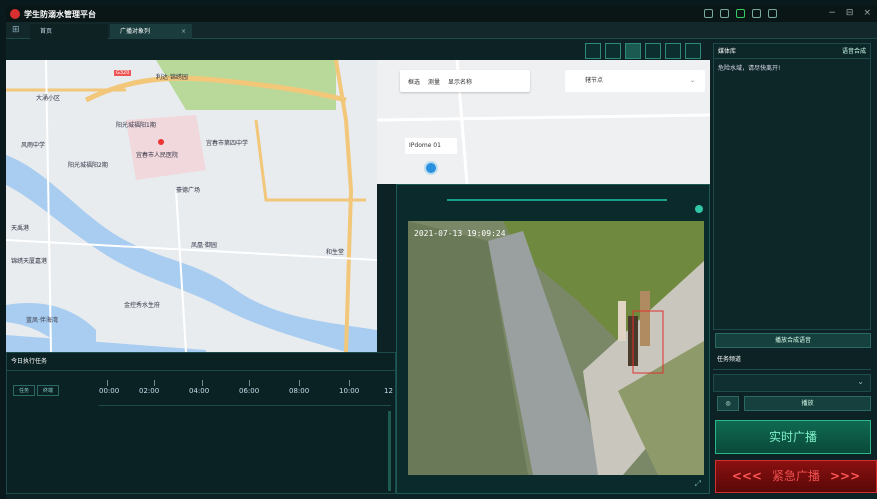 The height and width of the screenshot is (499, 877). I want to click on fullscreen-icon, so click(693, 51).